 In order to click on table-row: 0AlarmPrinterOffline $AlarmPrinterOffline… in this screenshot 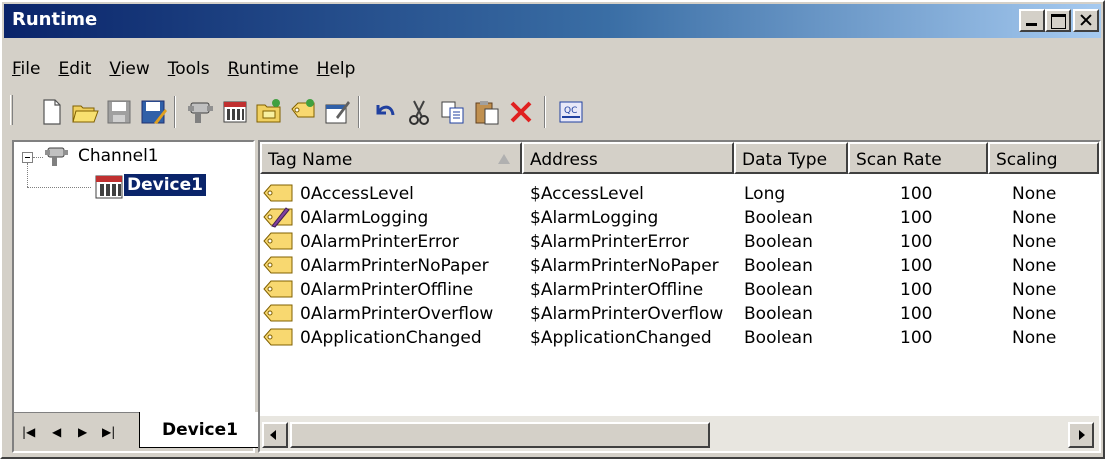, I will do `click(679, 290)`.